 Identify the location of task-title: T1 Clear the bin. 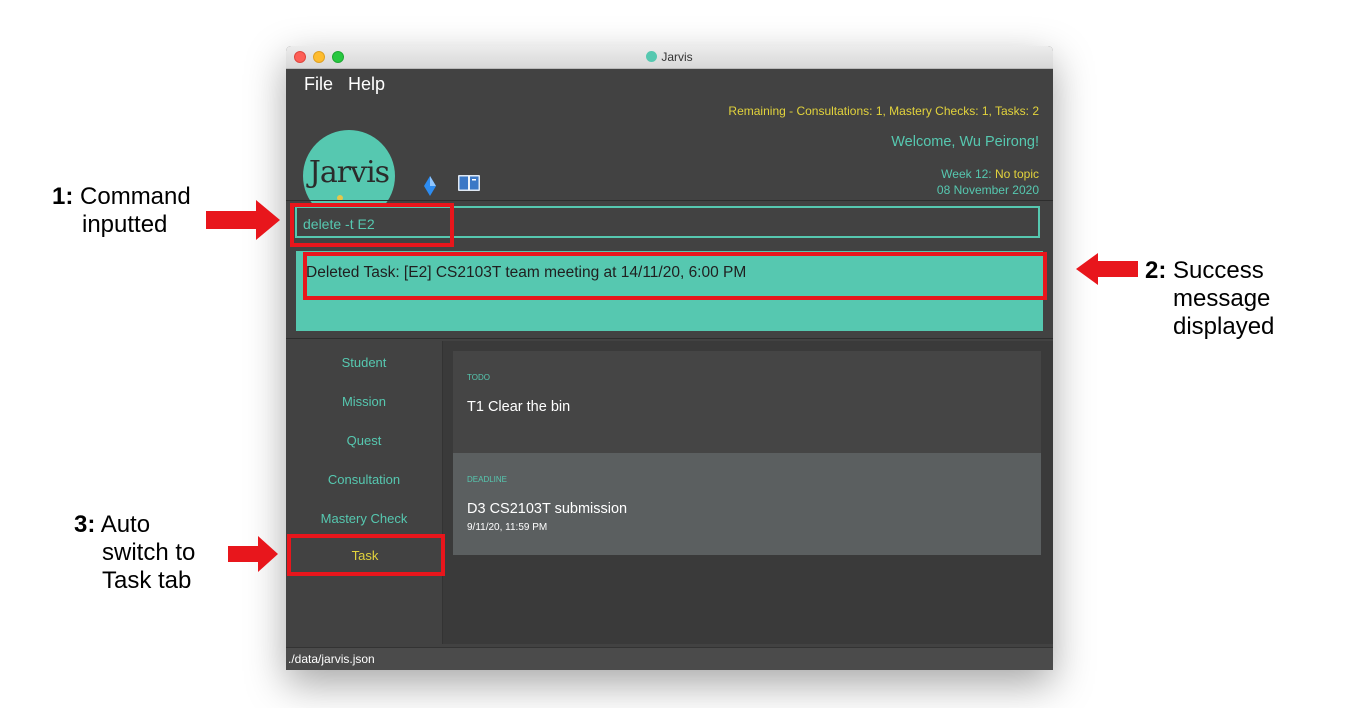
(519, 407).